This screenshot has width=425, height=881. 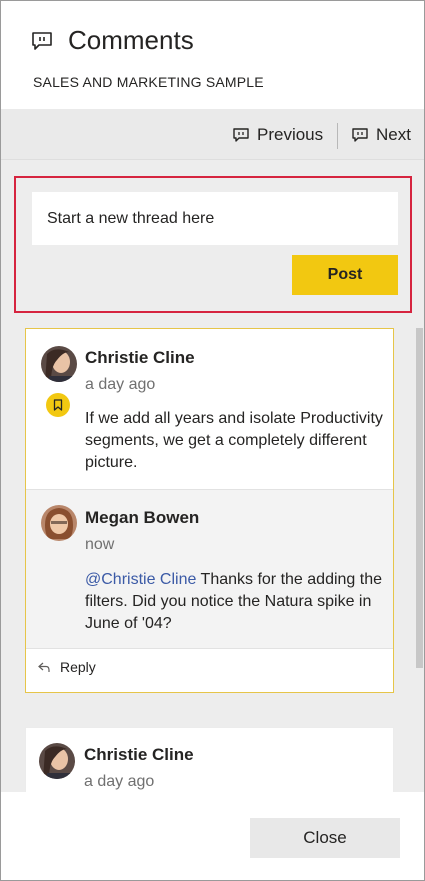 What do you see at coordinates (290, 134) in the screenshot?
I see `previous-label: Previous` at bounding box center [290, 134].